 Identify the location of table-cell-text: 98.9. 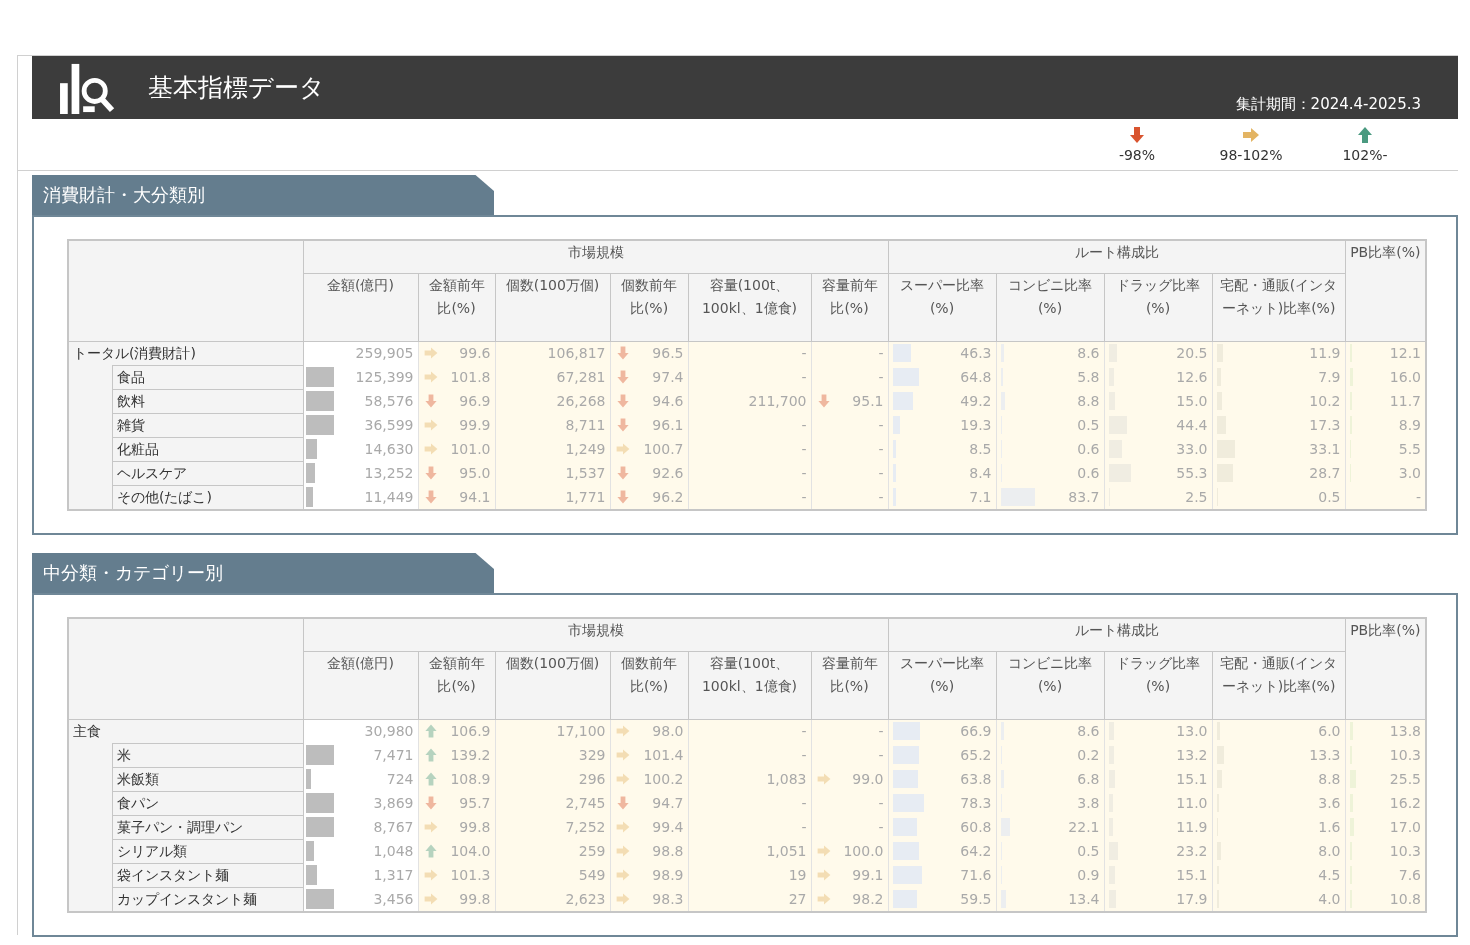
(668, 875).